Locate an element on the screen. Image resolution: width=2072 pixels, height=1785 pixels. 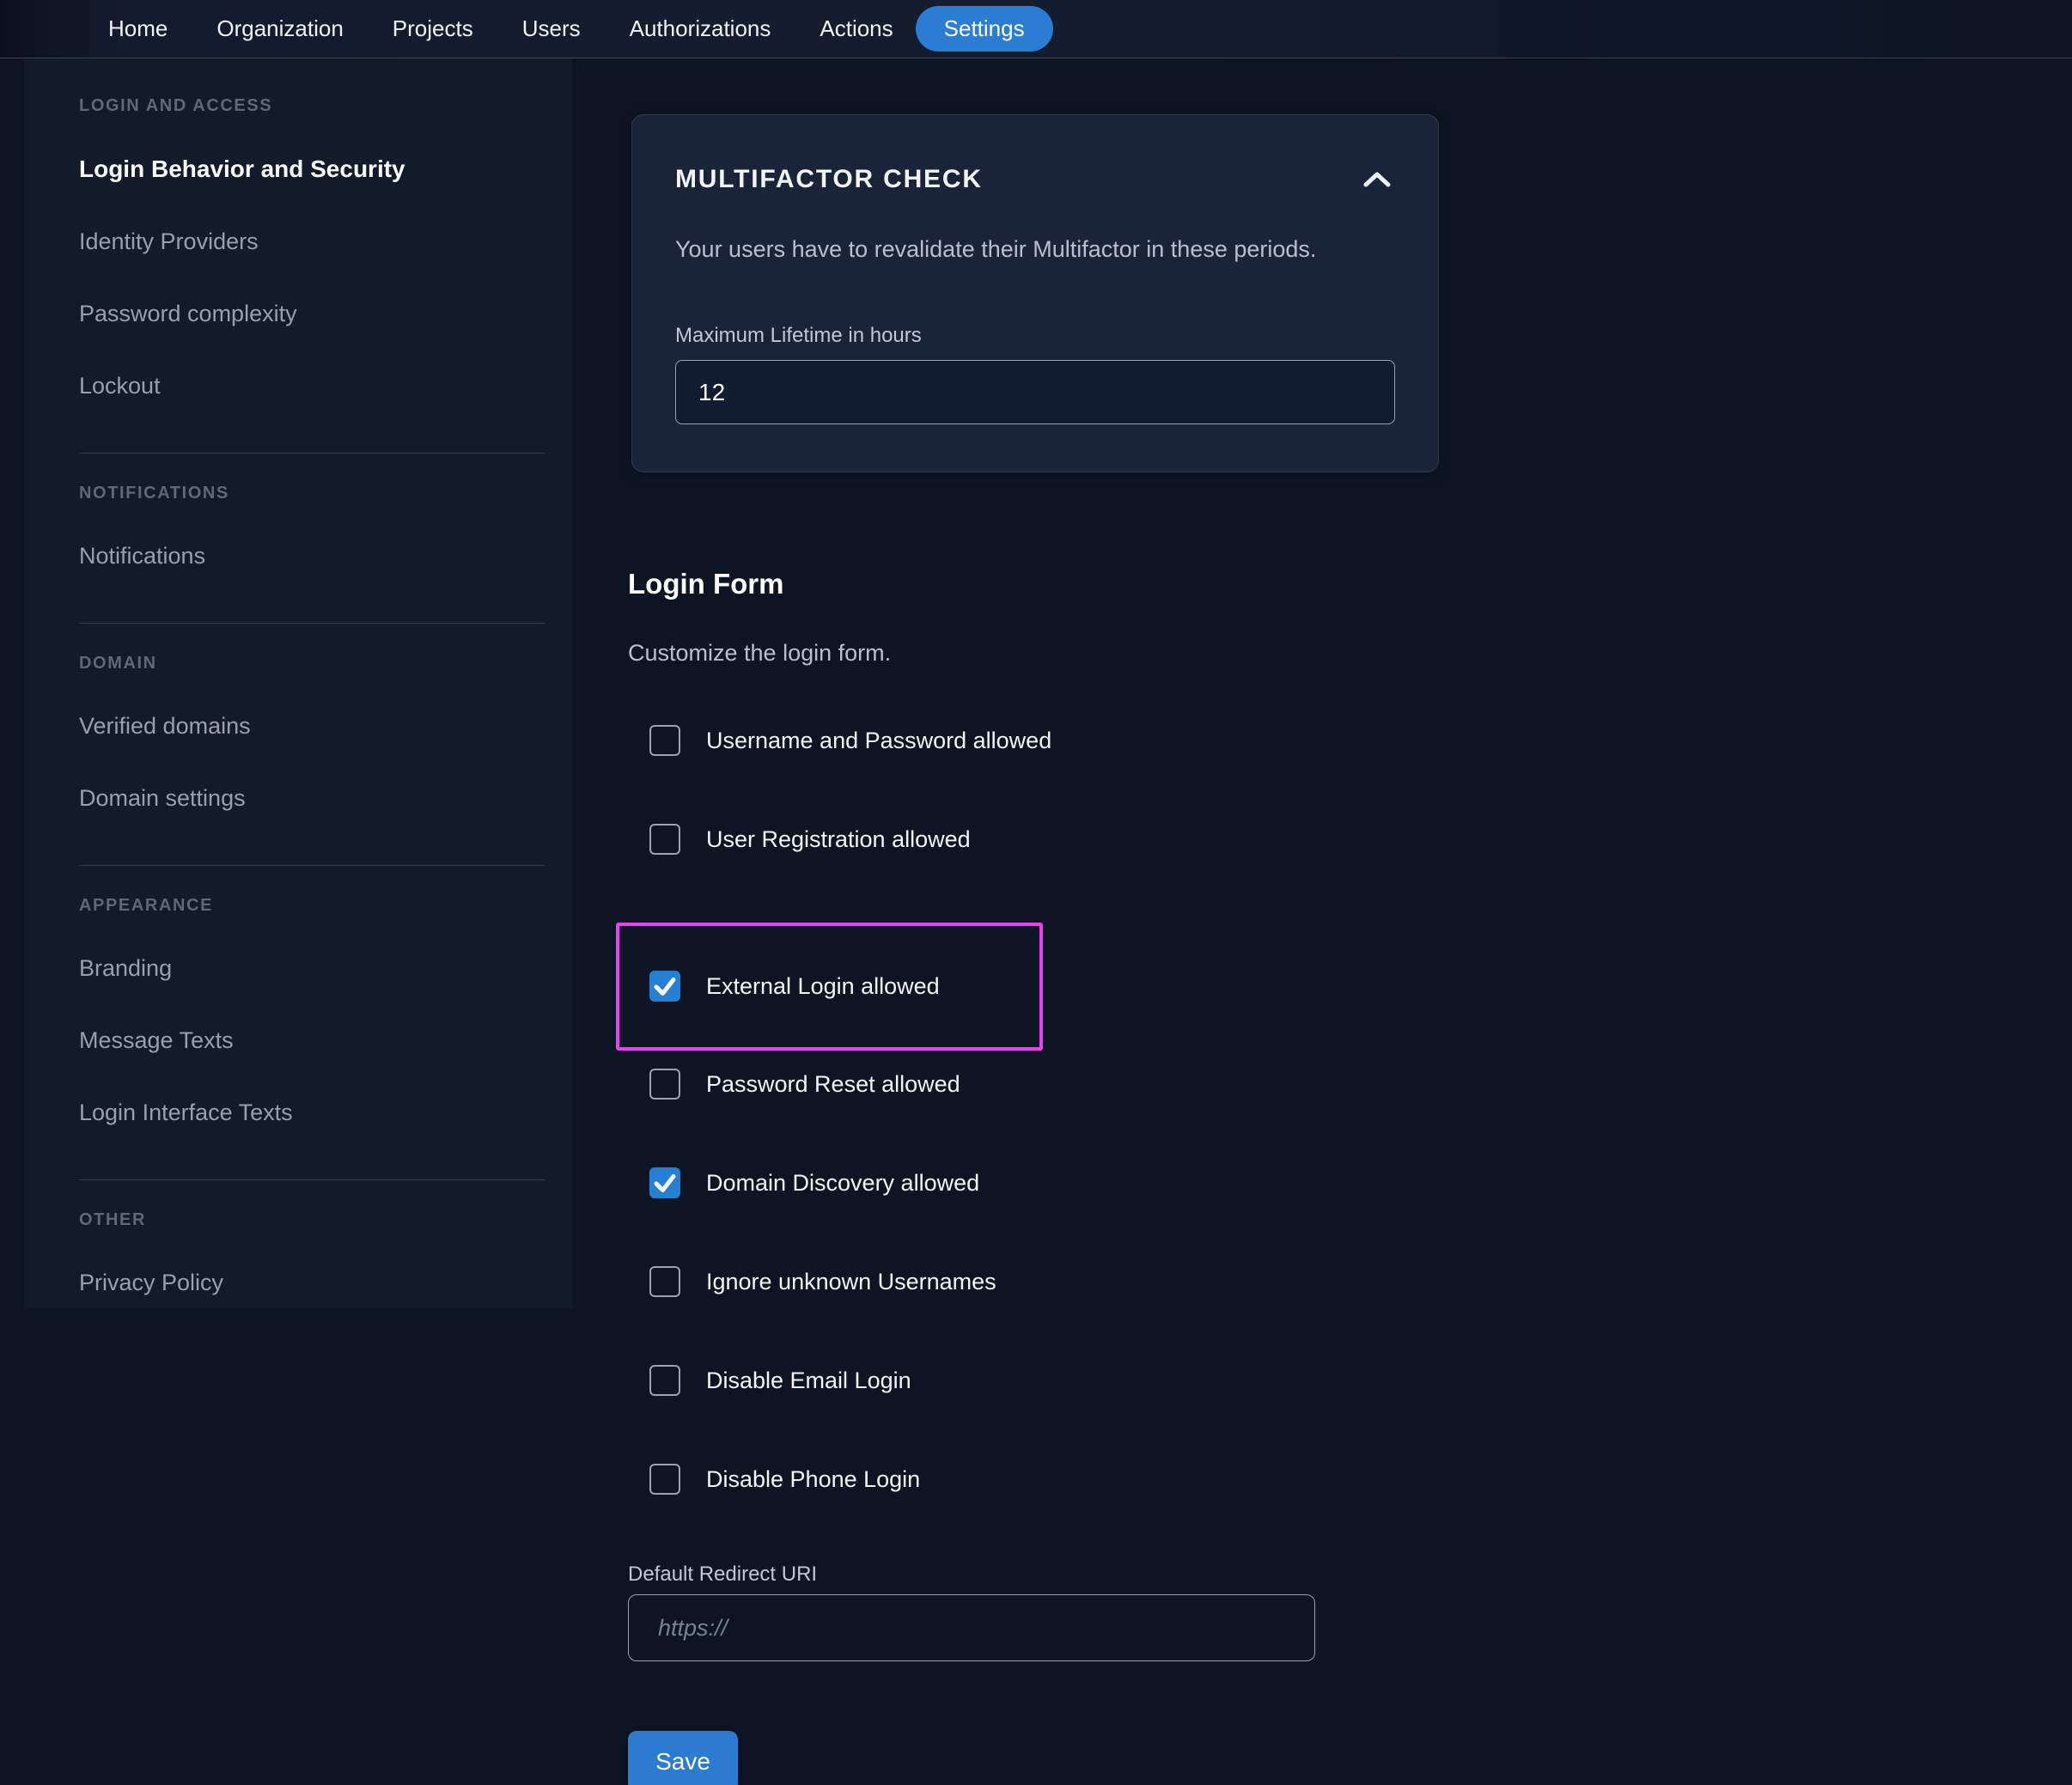
sidebar-section-header: LOGIN AND ACCESS is located at coordinates (176, 106).